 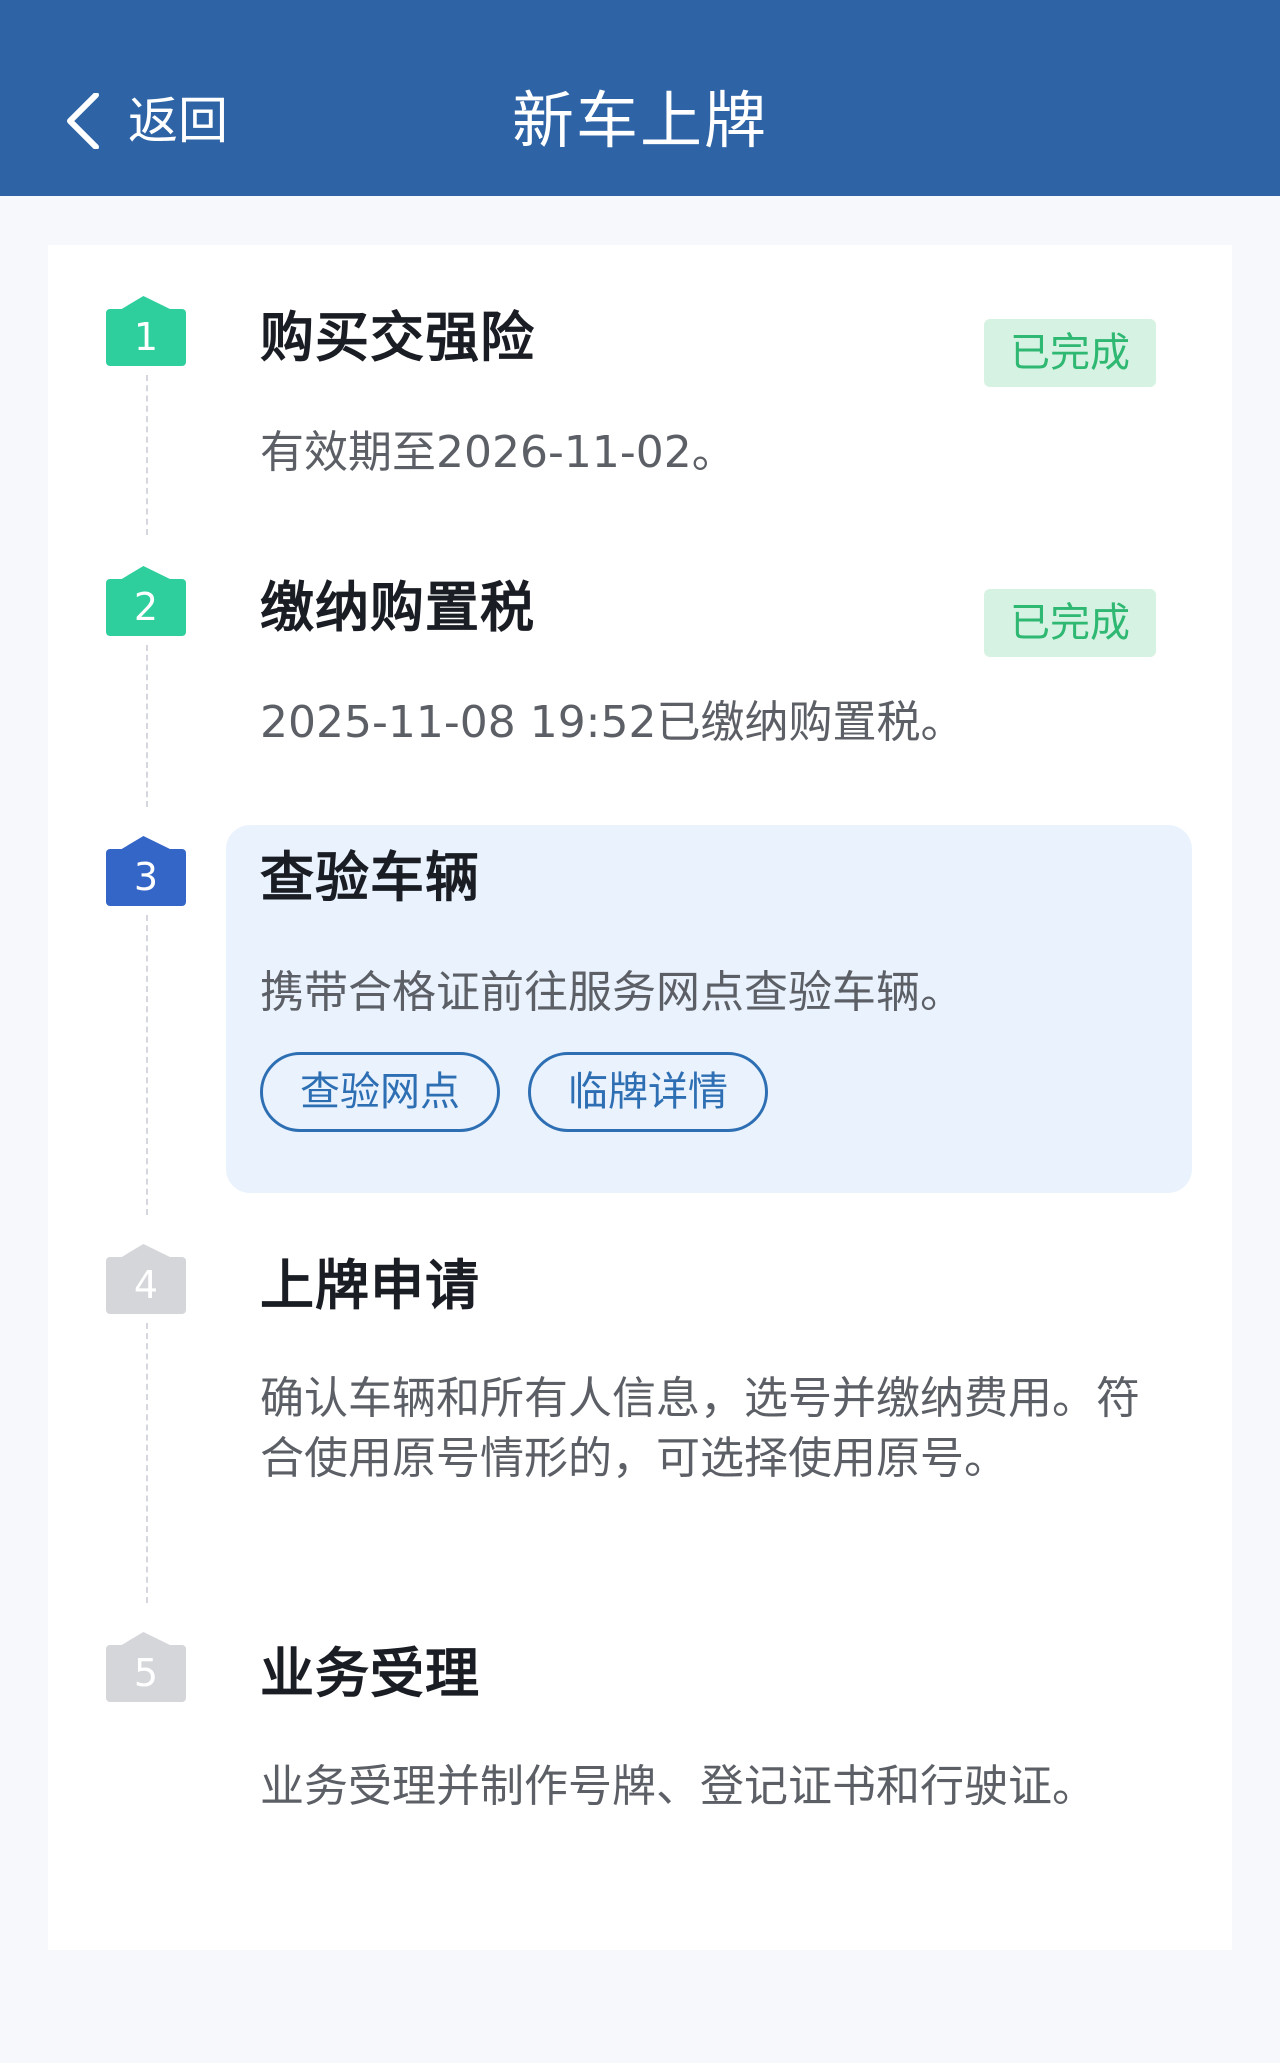 What do you see at coordinates (397, 337) in the screenshot?
I see `step-title: 购买交强险` at bounding box center [397, 337].